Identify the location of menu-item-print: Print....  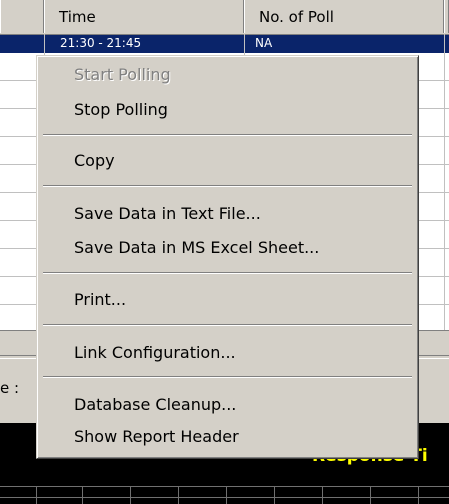
(227, 300).